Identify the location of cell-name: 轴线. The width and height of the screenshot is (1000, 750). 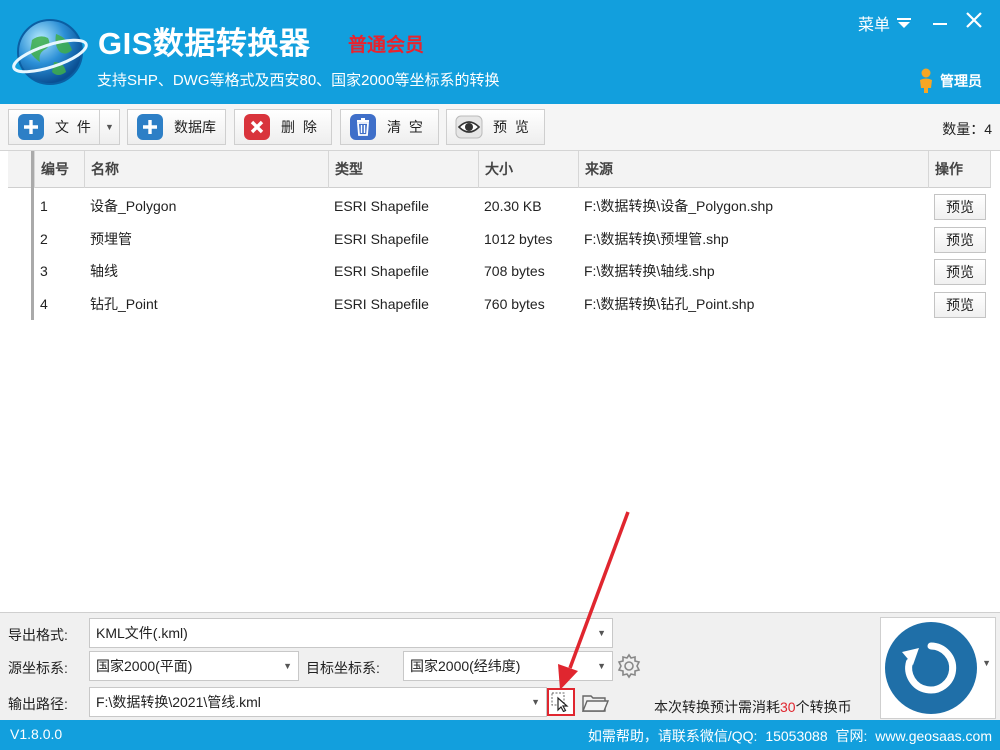
(104, 271).